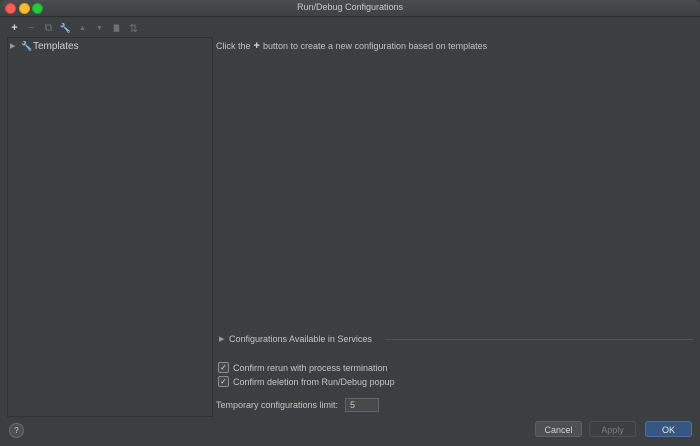 The width and height of the screenshot is (700, 446). I want to click on section-divider, so click(539, 339).